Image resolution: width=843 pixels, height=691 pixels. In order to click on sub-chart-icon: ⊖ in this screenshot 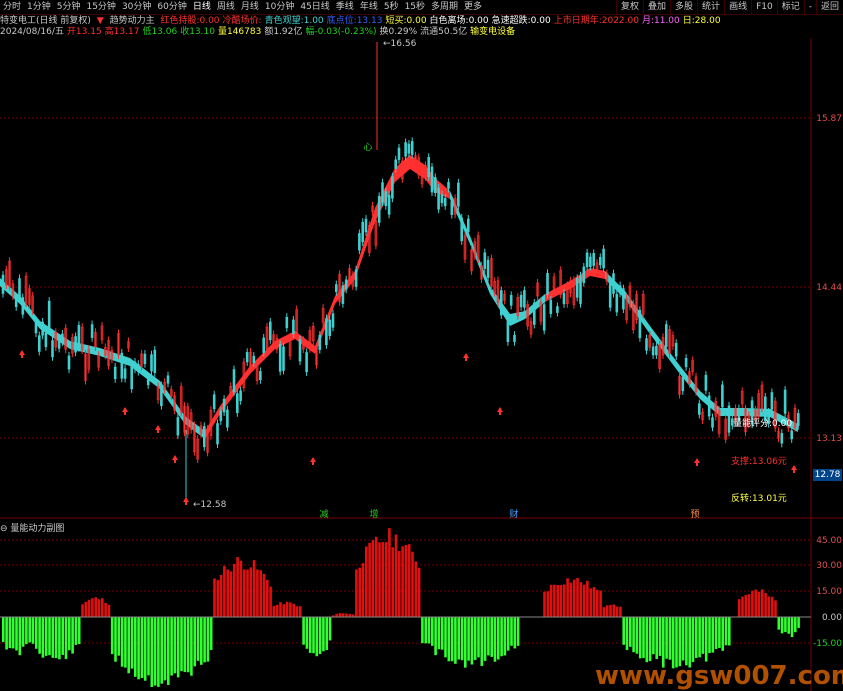, I will do `click(4, 529)`.